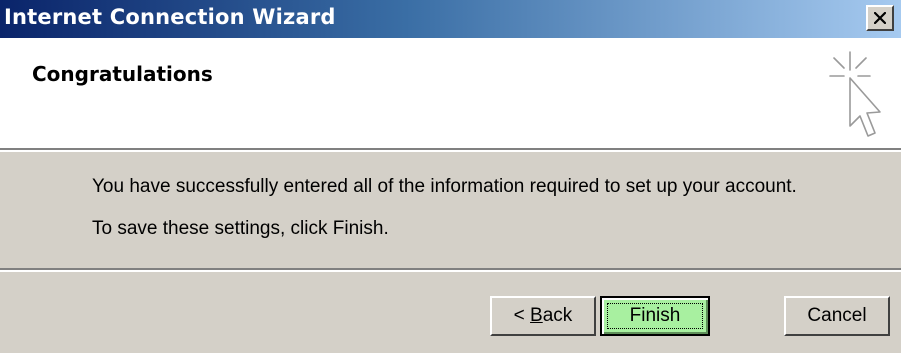 The image size is (901, 353). I want to click on back-button-label: < Back, so click(543, 315).